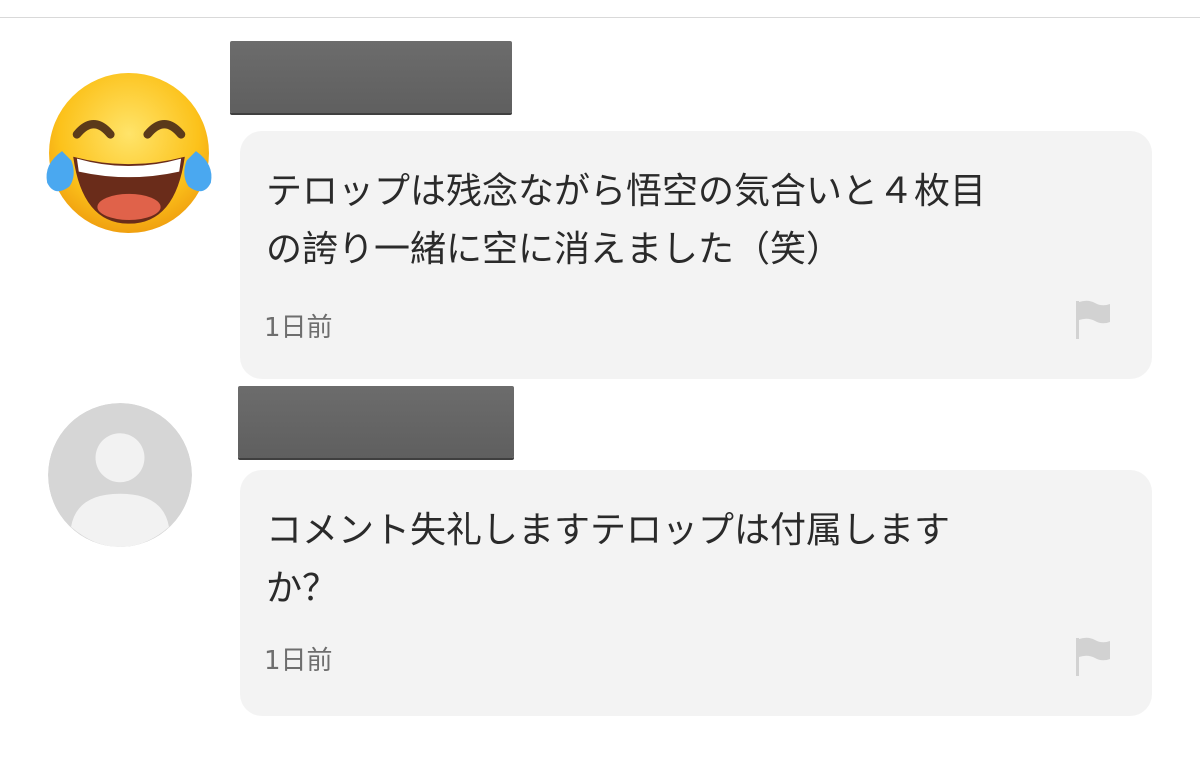 This screenshot has height=782, width=1200. What do you see at coordinates (600, 17) in the screenshot?
I see `top-divider` at bounding box center [600, 17].